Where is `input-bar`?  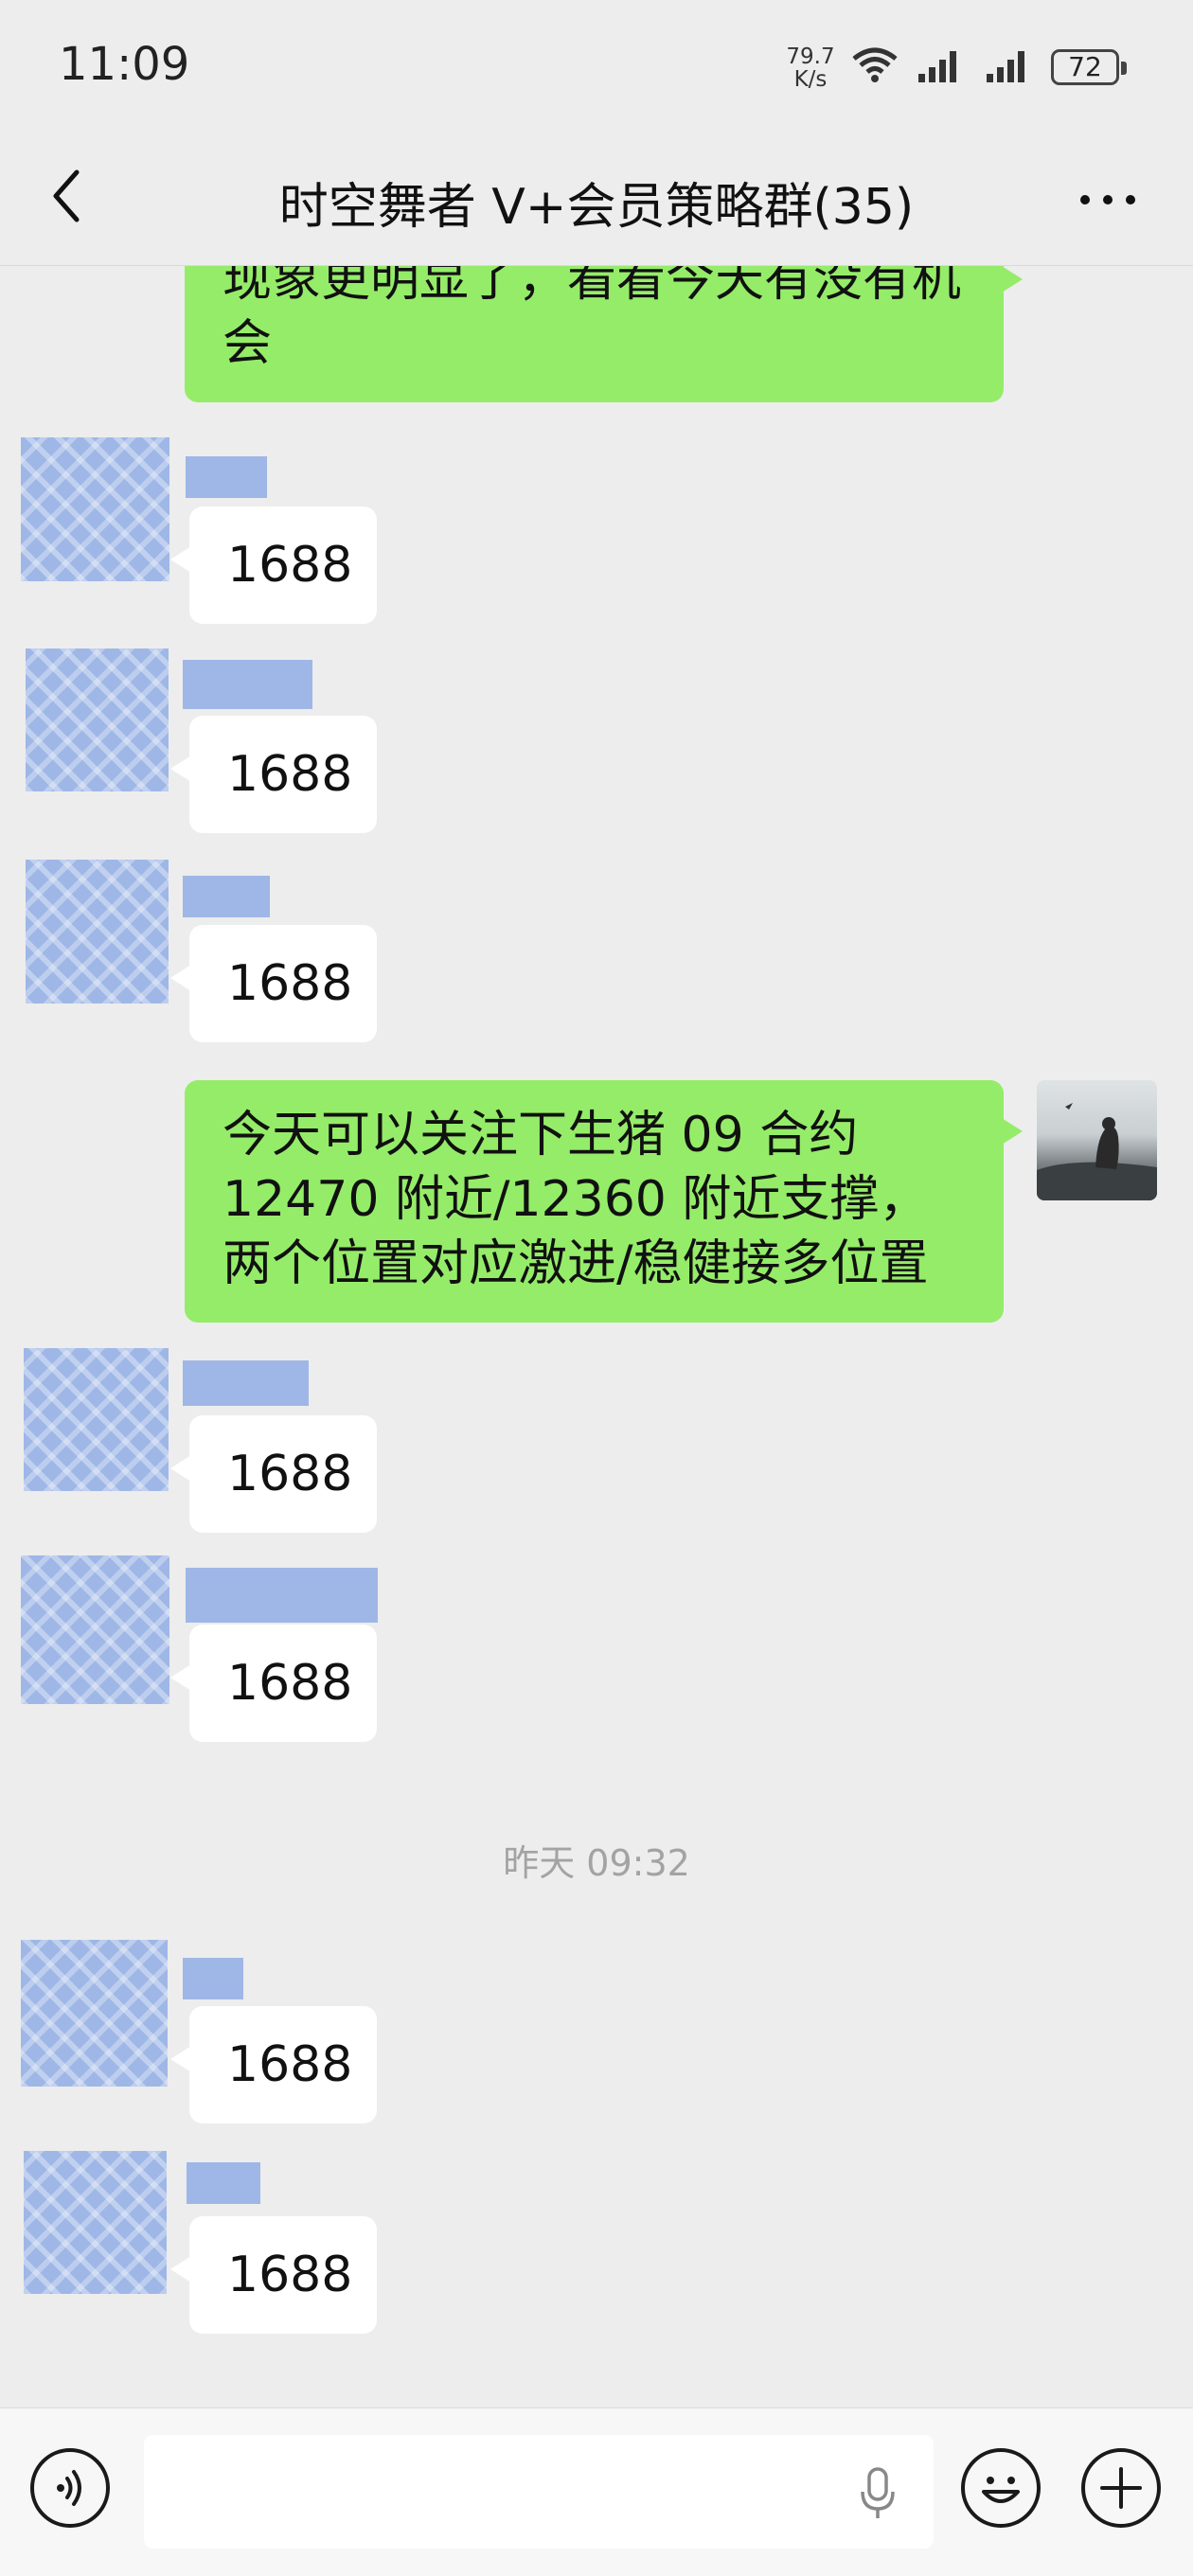
input-bar is located at coordinates (596, 2492).